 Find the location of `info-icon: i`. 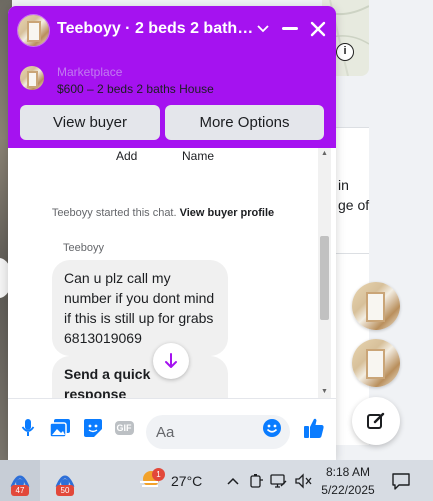

info-icon: i is located at coordinates (345, 52).